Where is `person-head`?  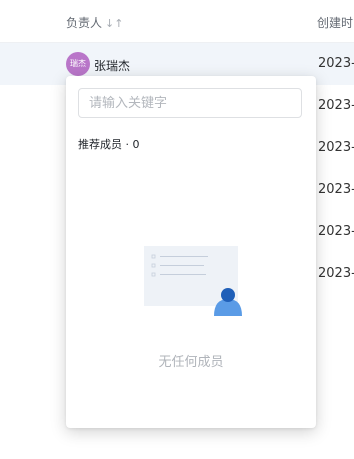
person-head is located at coordinates (228, 295).